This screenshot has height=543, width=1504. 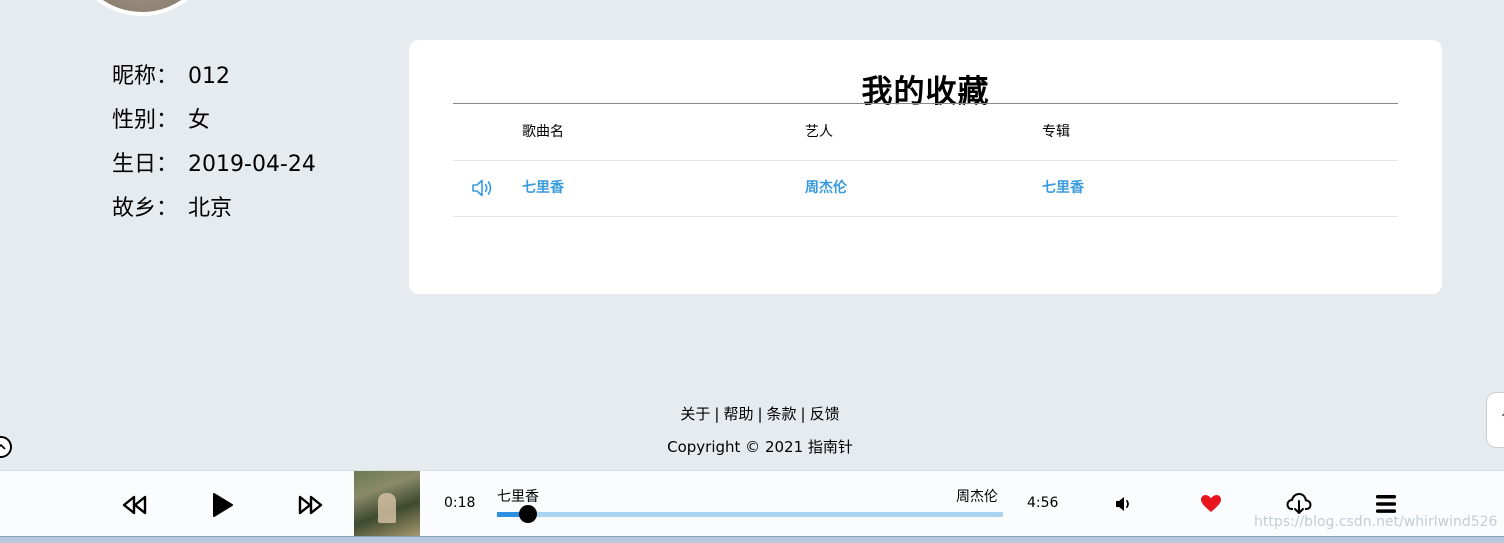 I want to click on gender-row: 性别： 女, so click(x=214, y=128).